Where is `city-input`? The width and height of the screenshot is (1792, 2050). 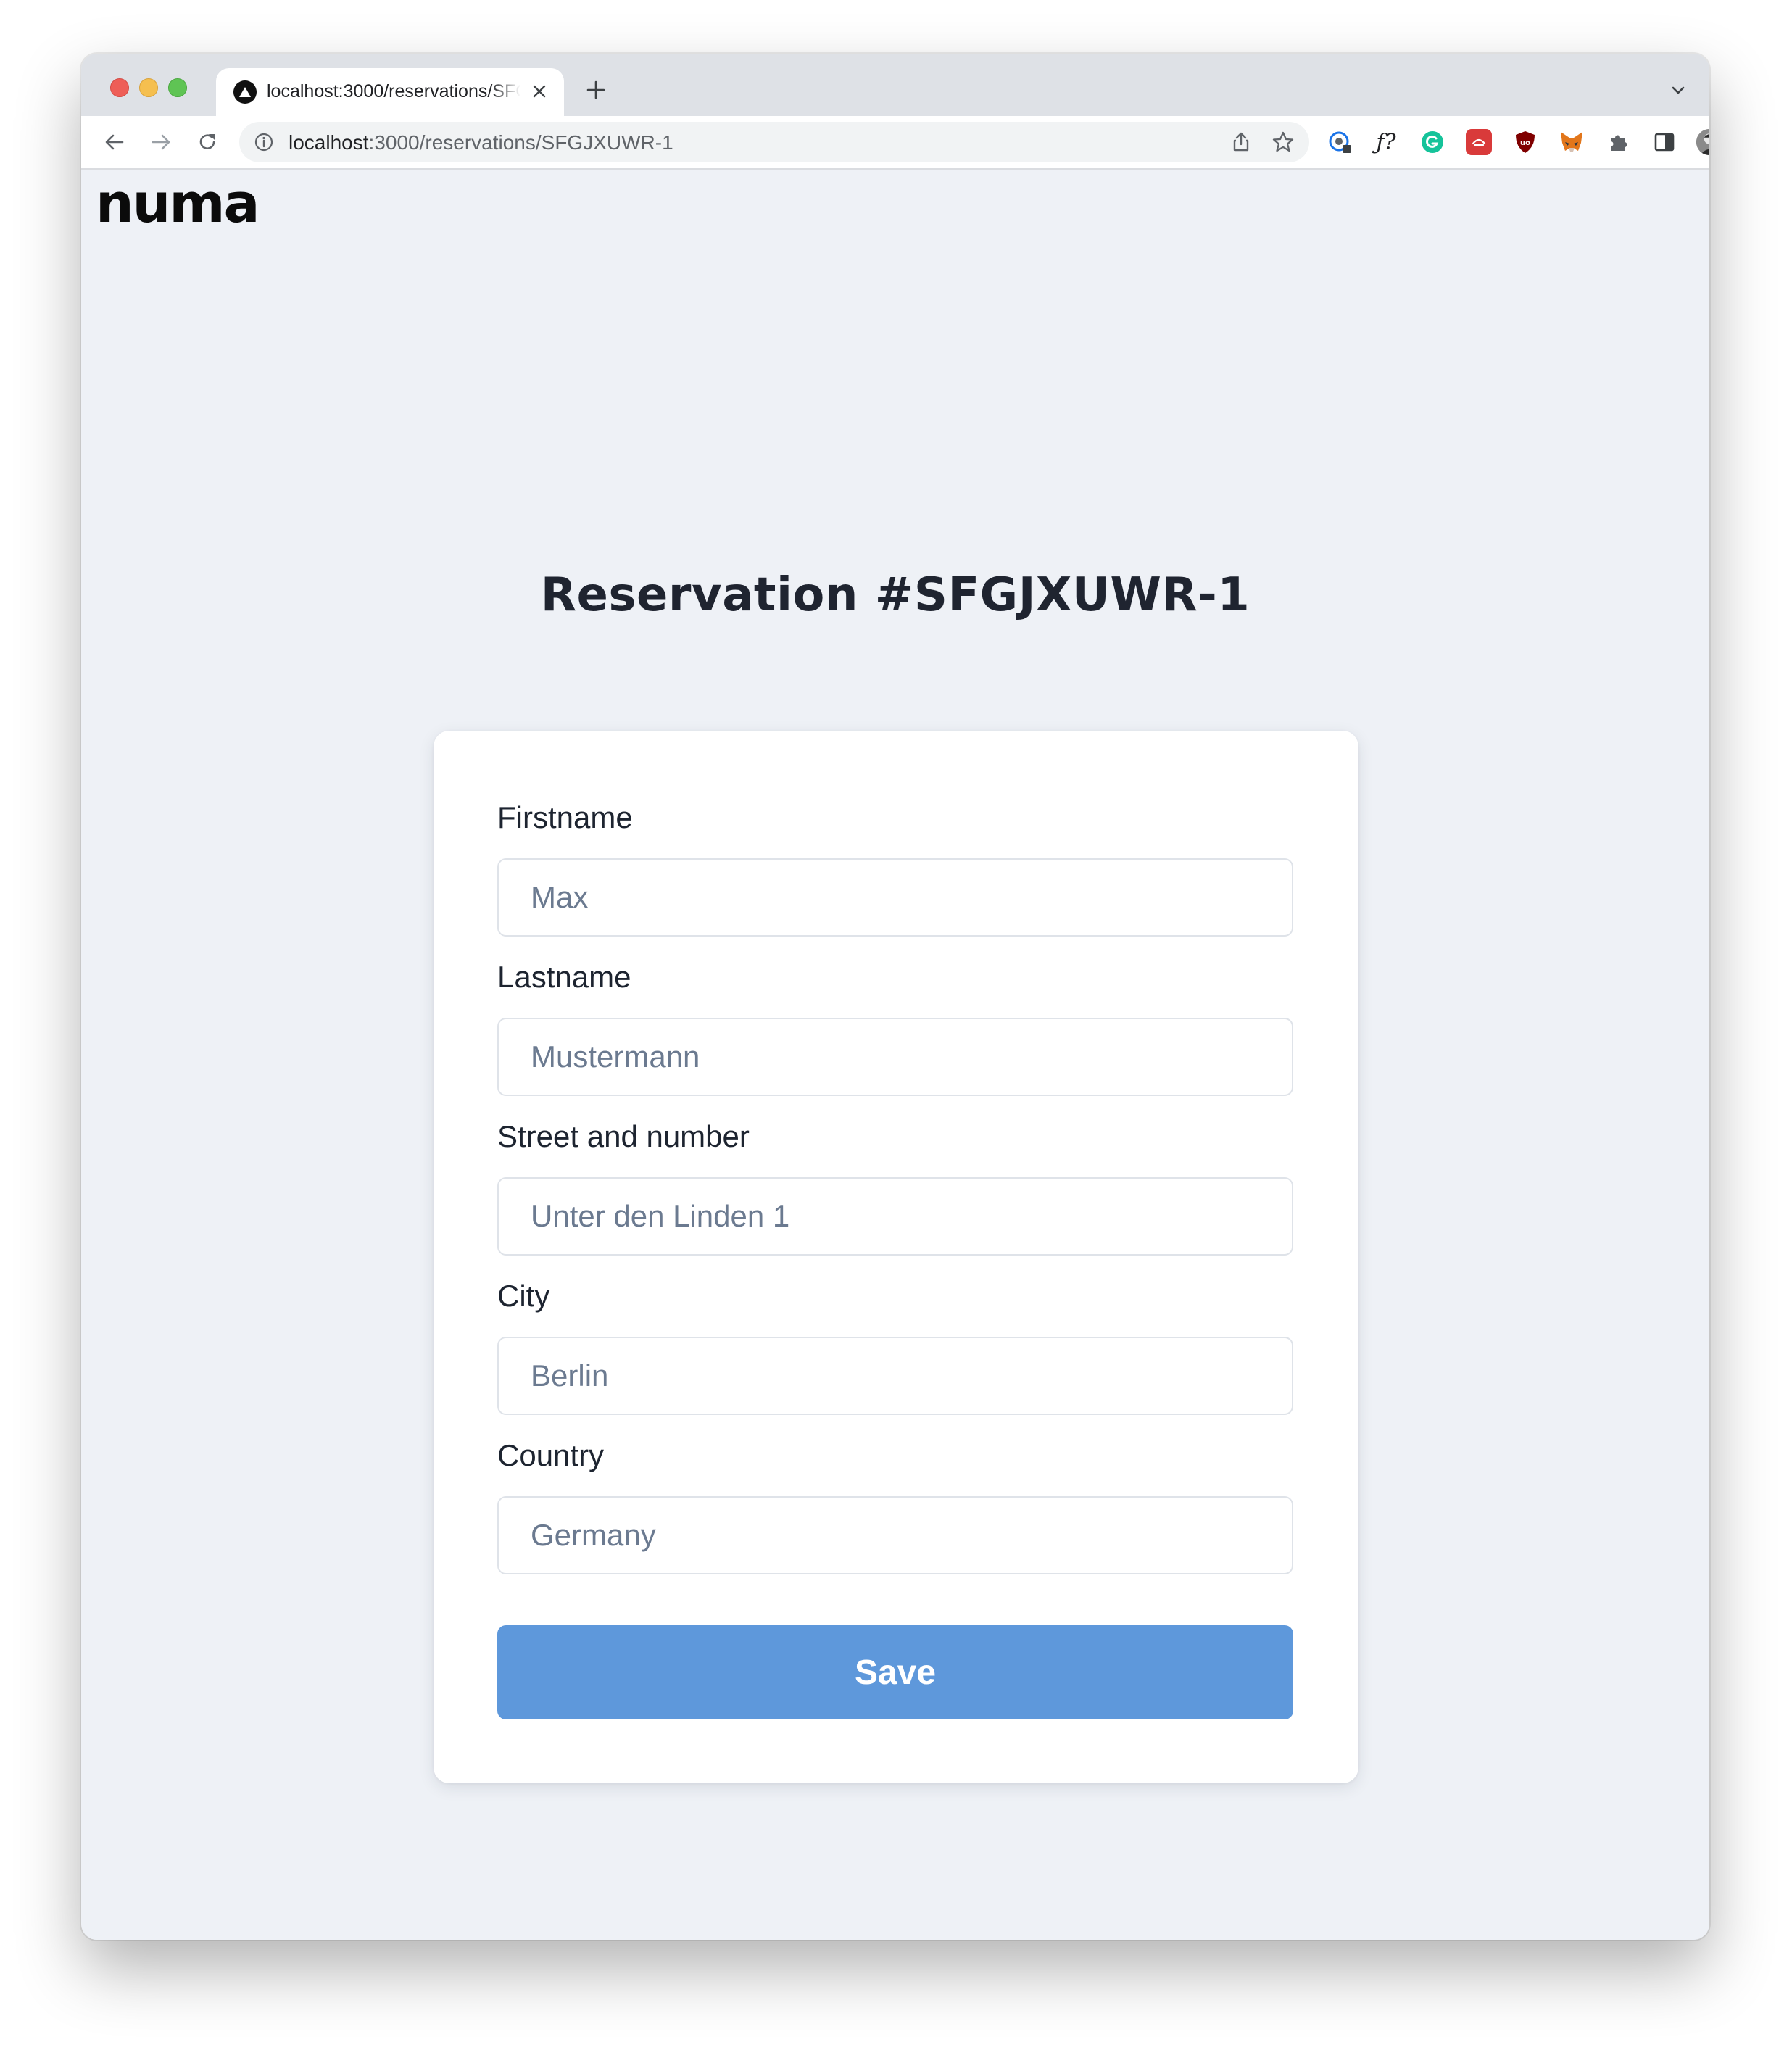 city-input is located at coordinates (895, 1376).